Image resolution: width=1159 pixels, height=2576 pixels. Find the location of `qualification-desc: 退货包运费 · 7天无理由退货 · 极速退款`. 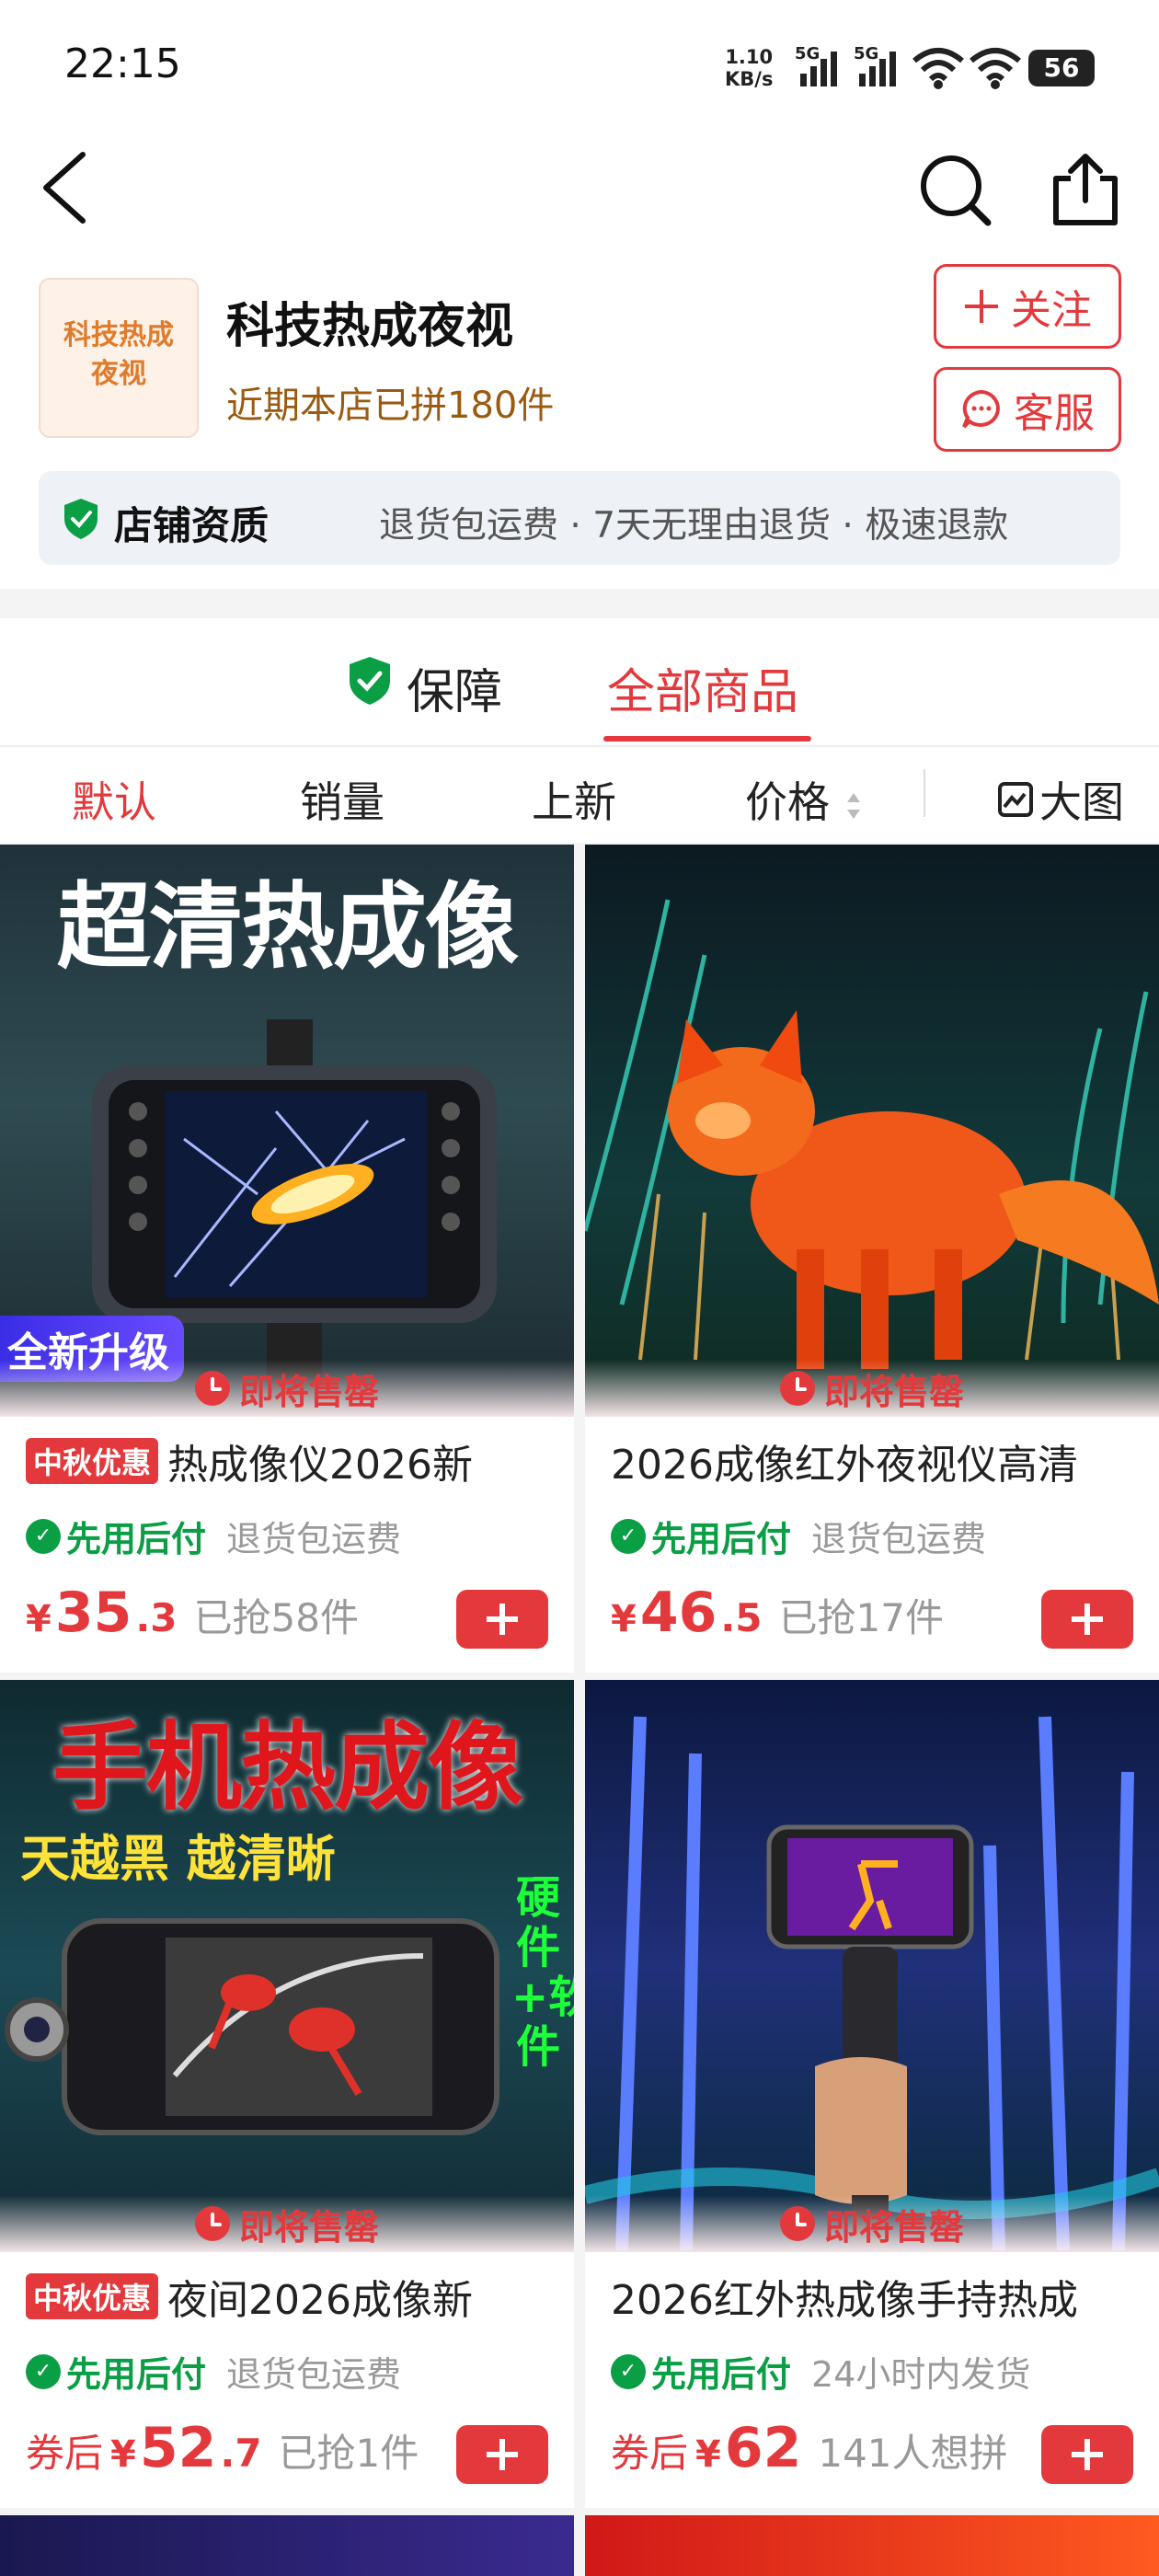

qualification-desc: 退货包运费 · 7天无理由退货 · 极速退款 is located at coordinates (694, 525).